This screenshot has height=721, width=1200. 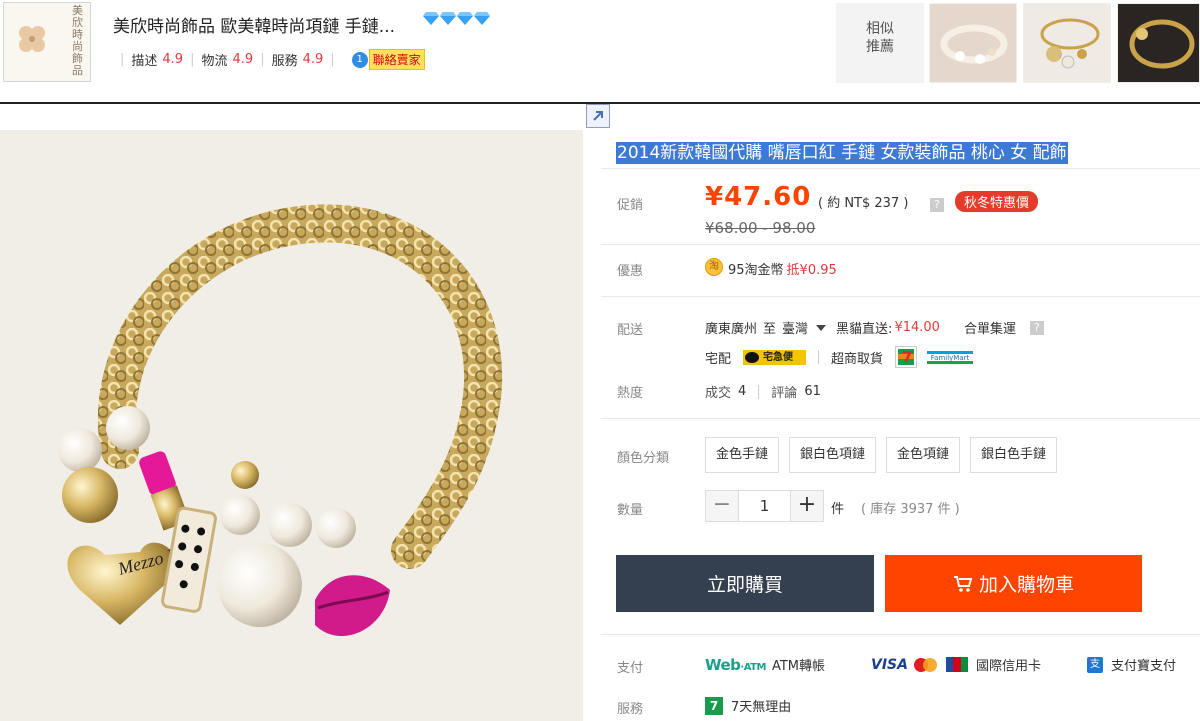 I want to click on black-cat-logo-icon: 宅急便, so click(x=775, y=357).